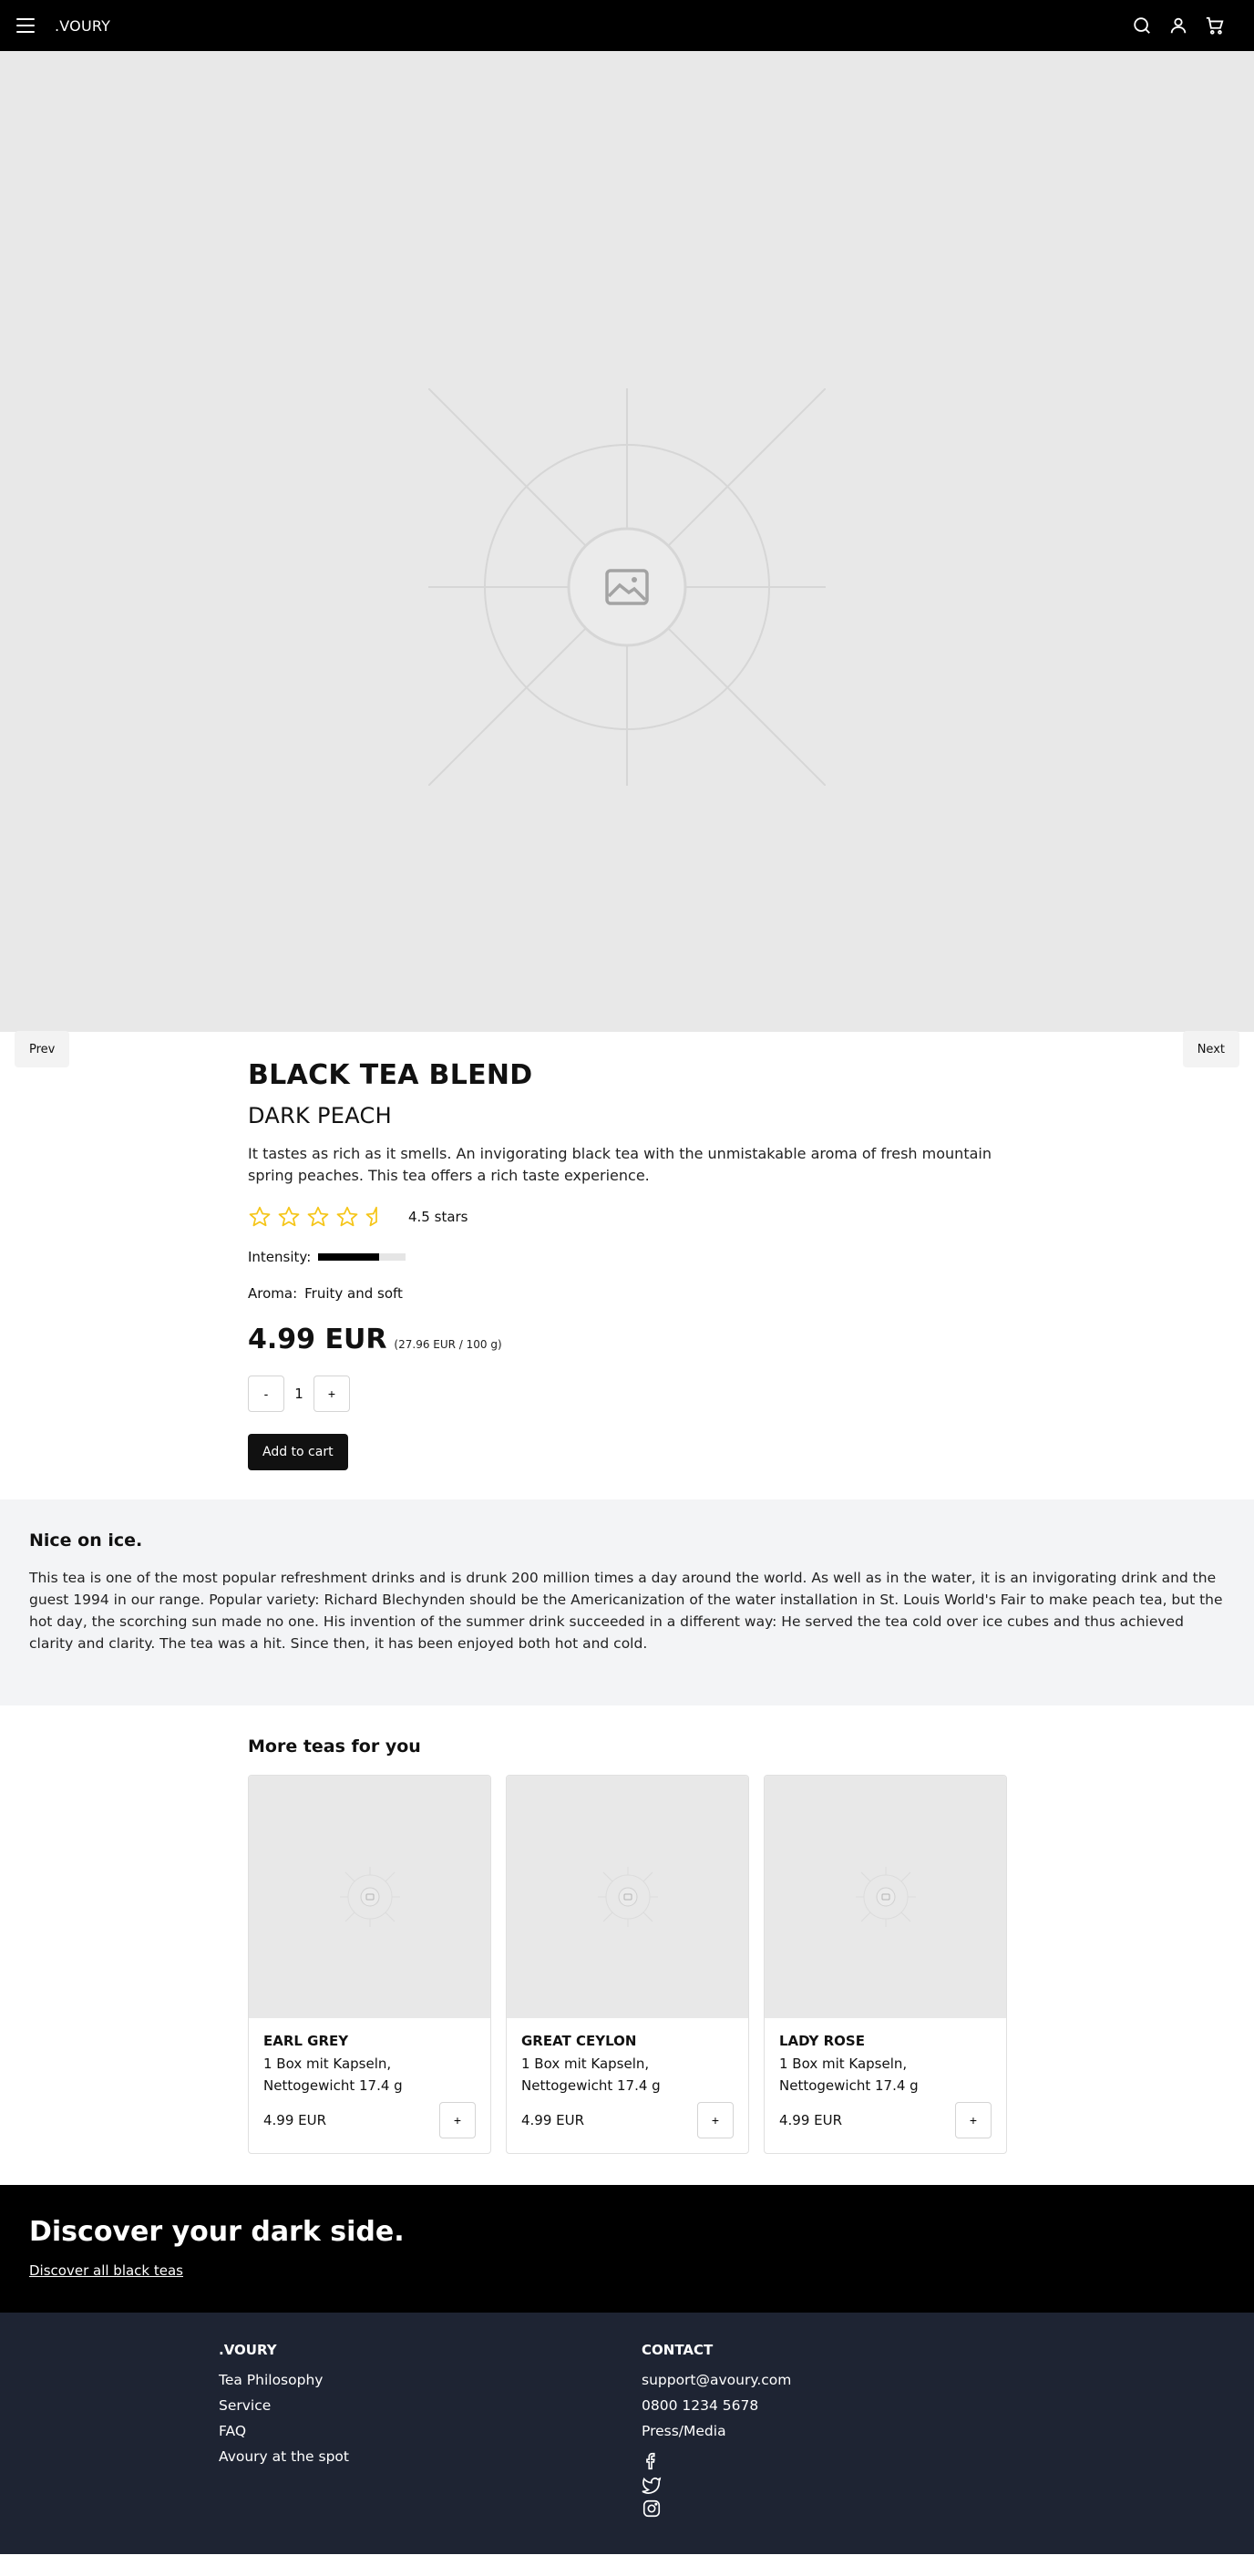 The height and width of the screenshot is (2576, 1254). What do you see at coordinates (626, 1217) in the screenshot?
I see `rating: 4.5 stars` at bounding box center [626, 1217].